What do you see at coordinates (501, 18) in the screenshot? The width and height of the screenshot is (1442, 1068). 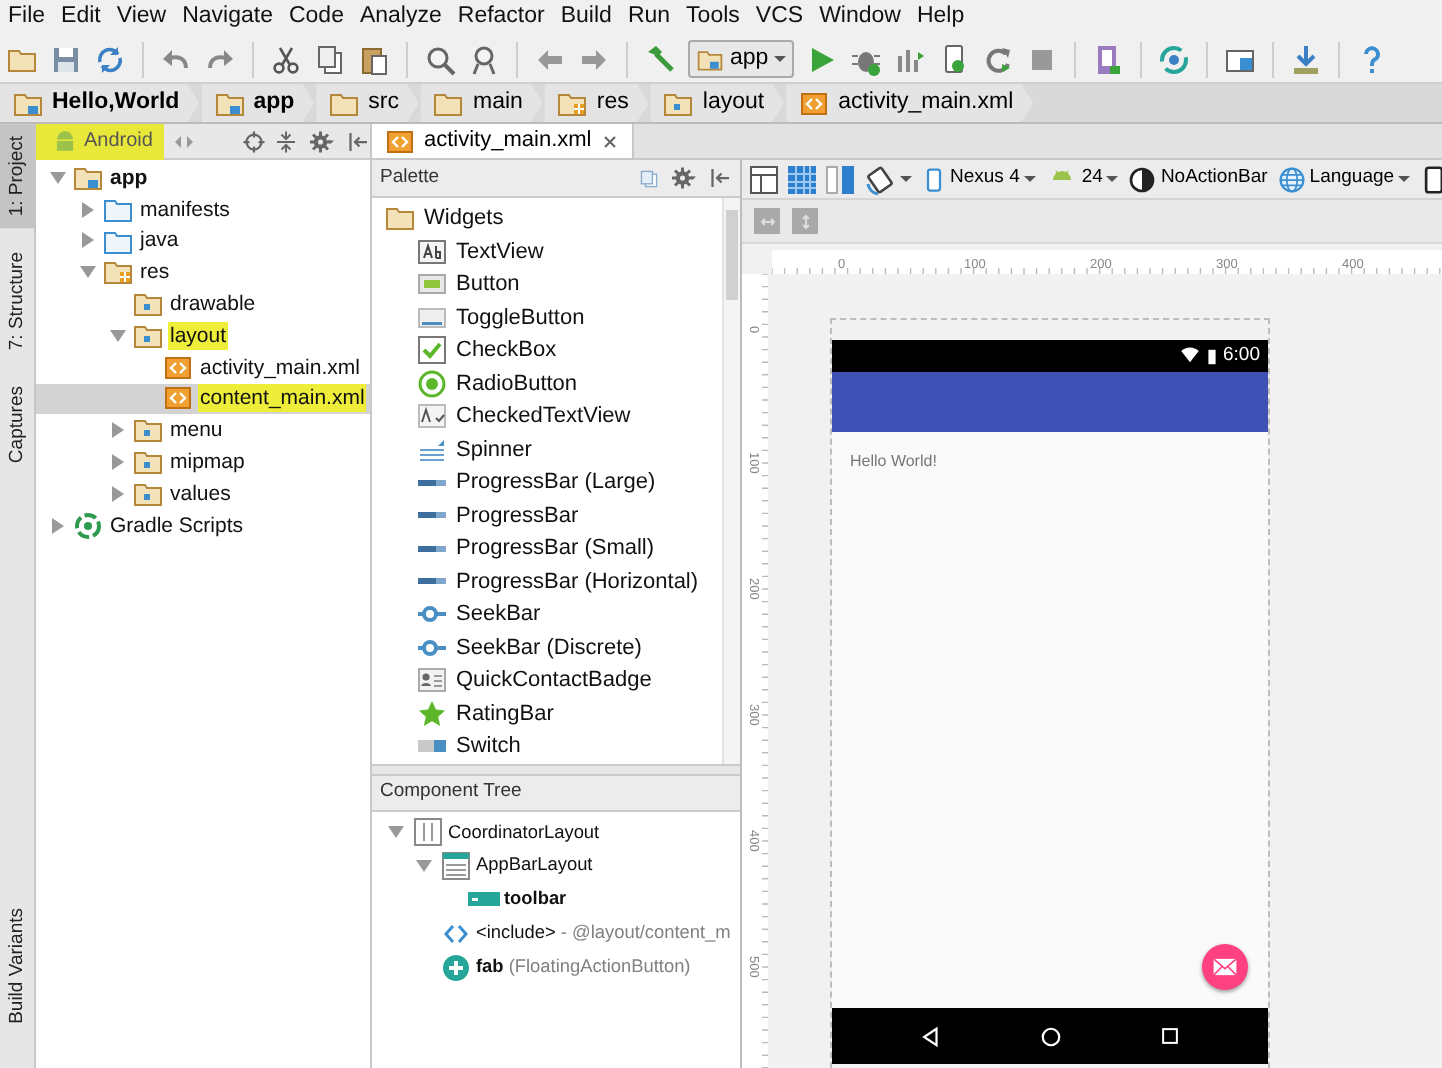 I see `menu-title: Refactor` at bounding box center [501, 18].